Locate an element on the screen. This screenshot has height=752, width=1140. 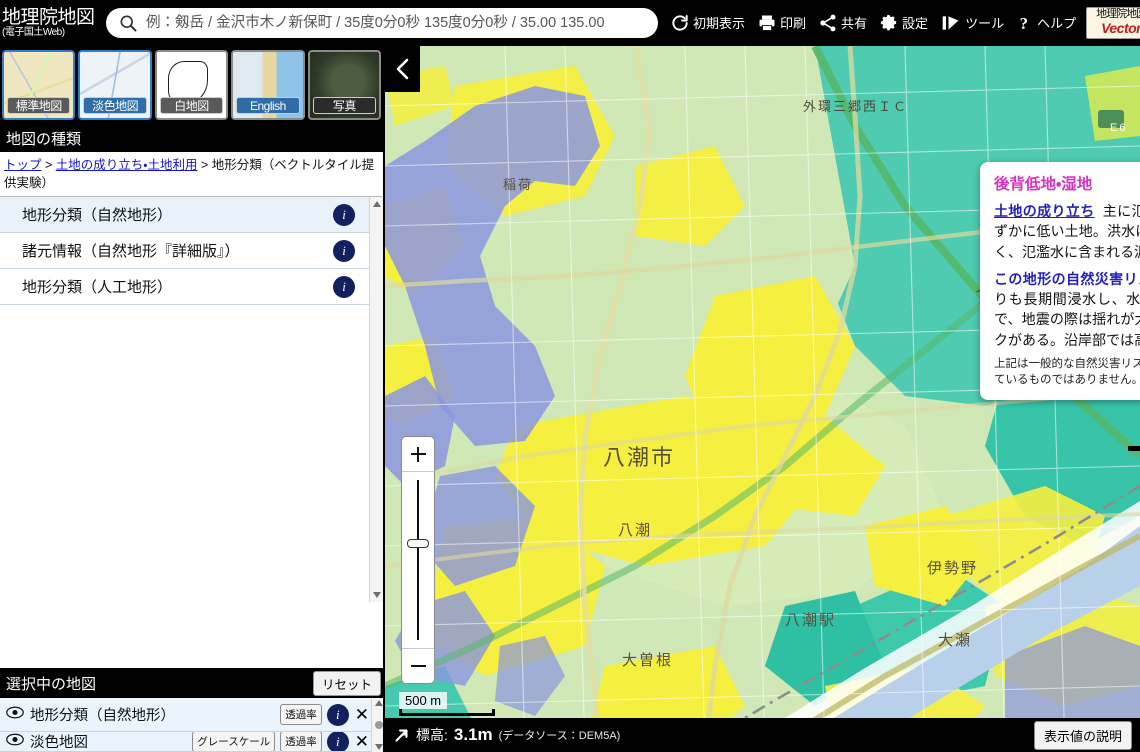
breadcrumb-sep-2: > is located at coordinates (204, 165).